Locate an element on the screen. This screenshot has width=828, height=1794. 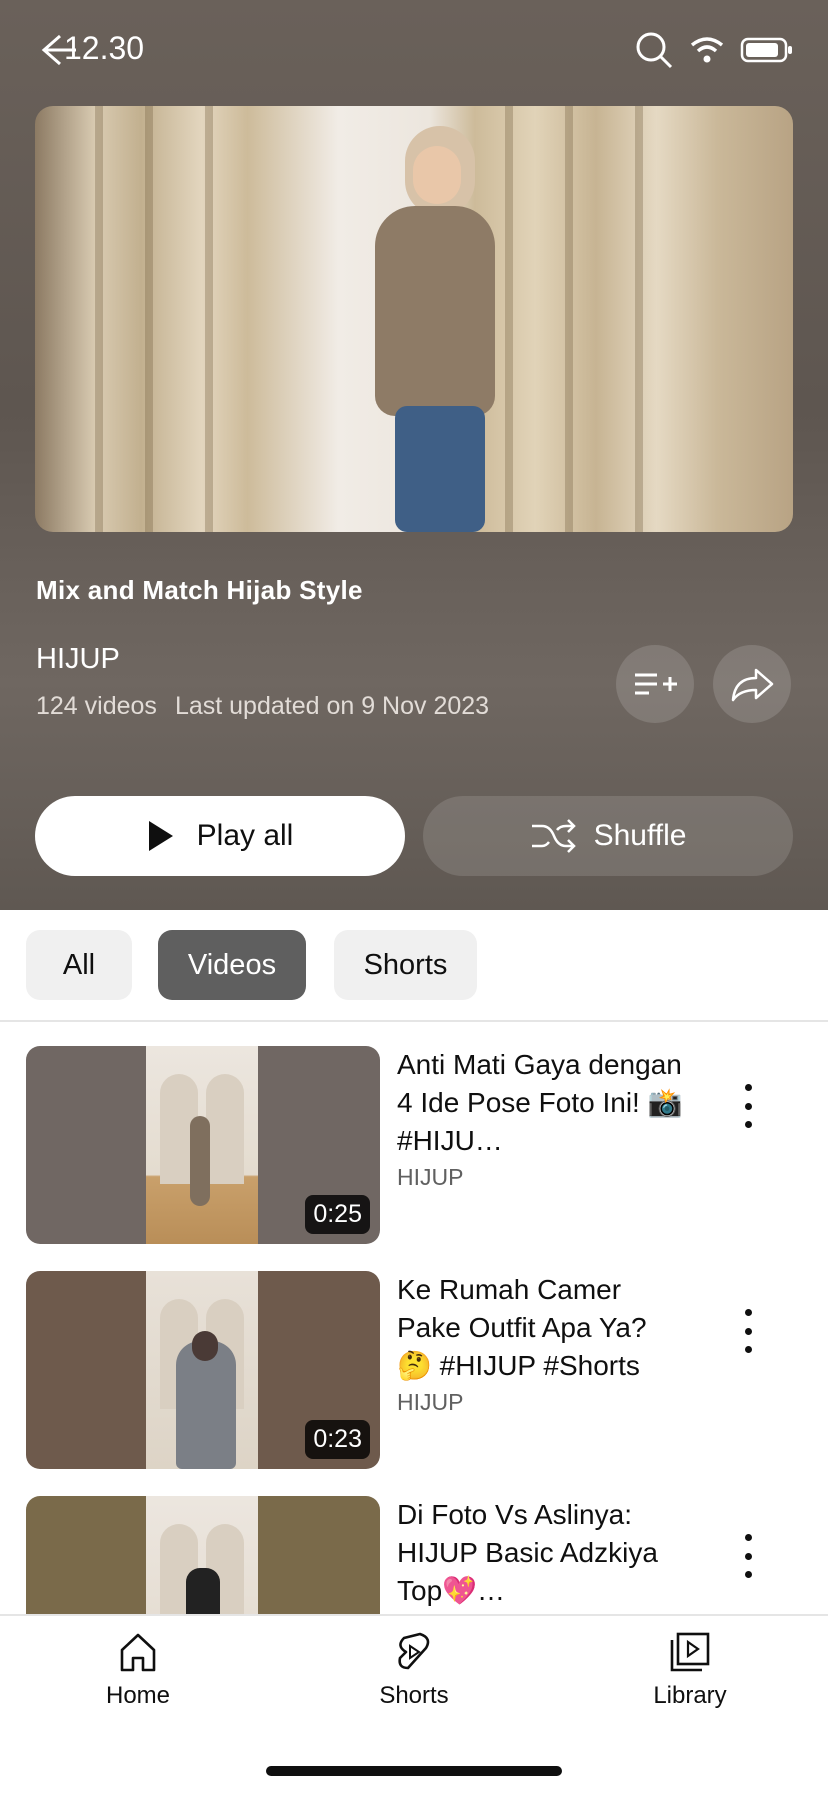
shorts-icon is located at coordinates (414, 1651).